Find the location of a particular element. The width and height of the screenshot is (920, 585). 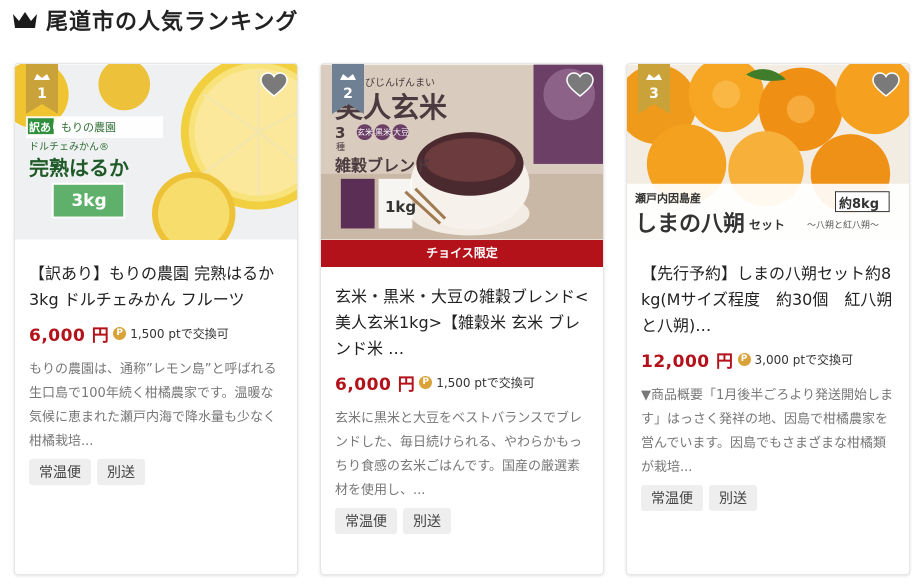

image-weight-text: 3kg is located at coordinates (89, 201).